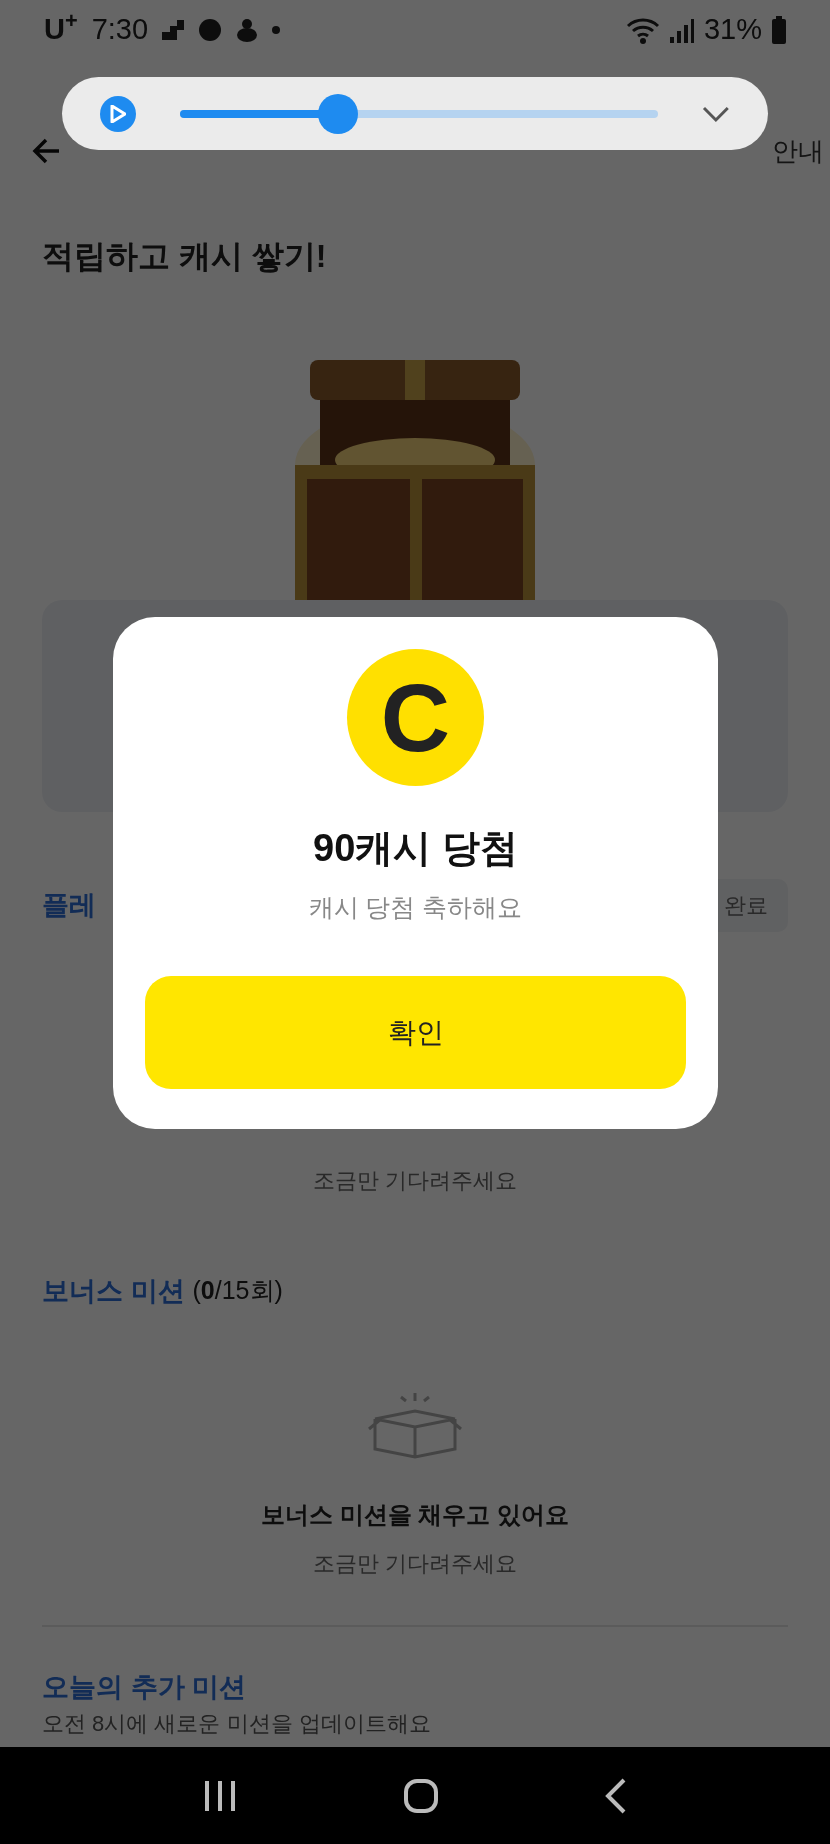 This screenshot has height=1844, width=830. I want to click on section-subtitle: 오전 8시에 새로운 미션을 업데이트해요, so click(236, 1724).